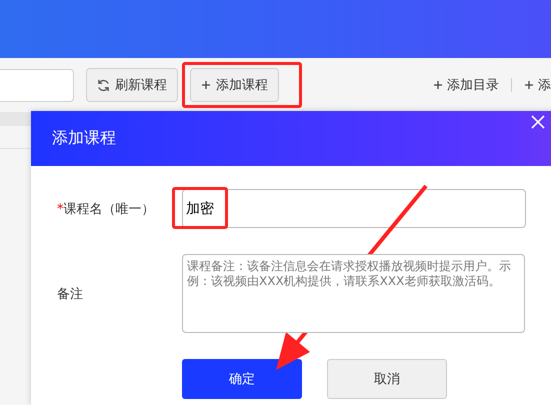  What do you see at coordinates (538, 122) in the screenshot?
I see `close-icon` at bounding box center [538, 122].